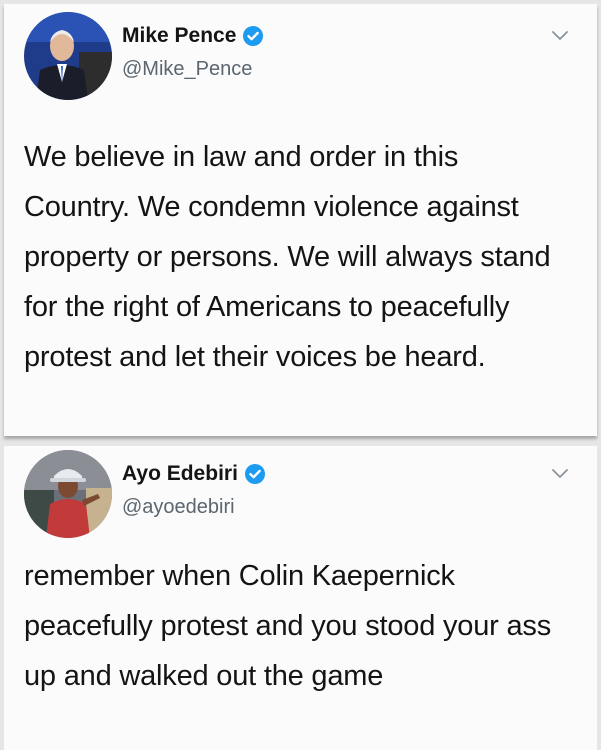  Describe the element at coordinates (179, 36) in the screenshot. I see `author-name: Mike Pence` at that location.